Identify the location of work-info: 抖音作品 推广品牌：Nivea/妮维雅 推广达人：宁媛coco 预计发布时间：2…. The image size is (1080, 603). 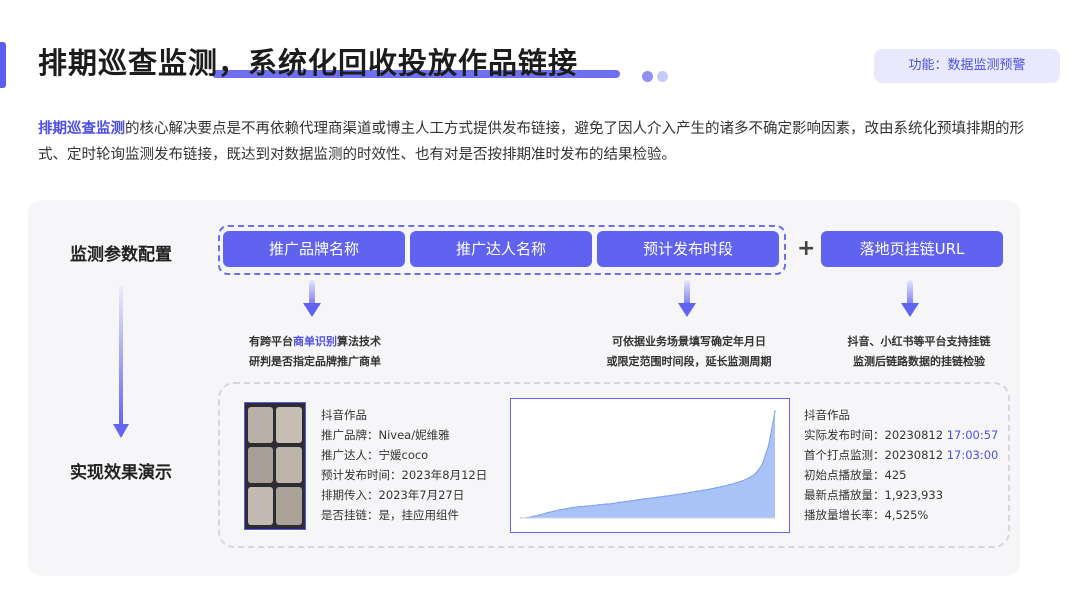
(404, 465).